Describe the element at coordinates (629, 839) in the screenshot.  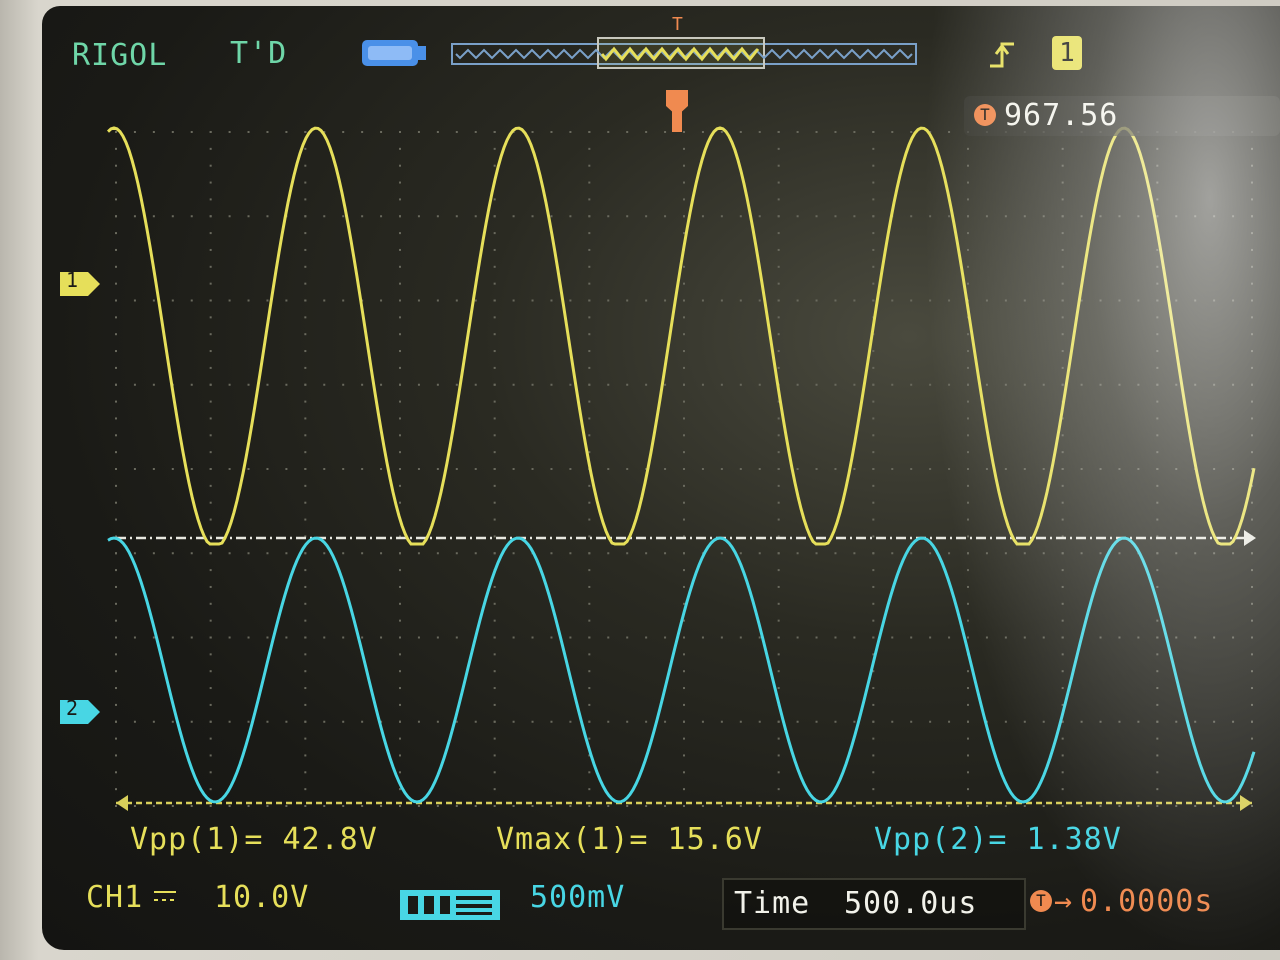
I see `vmax-ch1-measurement: Vmax(1)= 15.6V` at that location.